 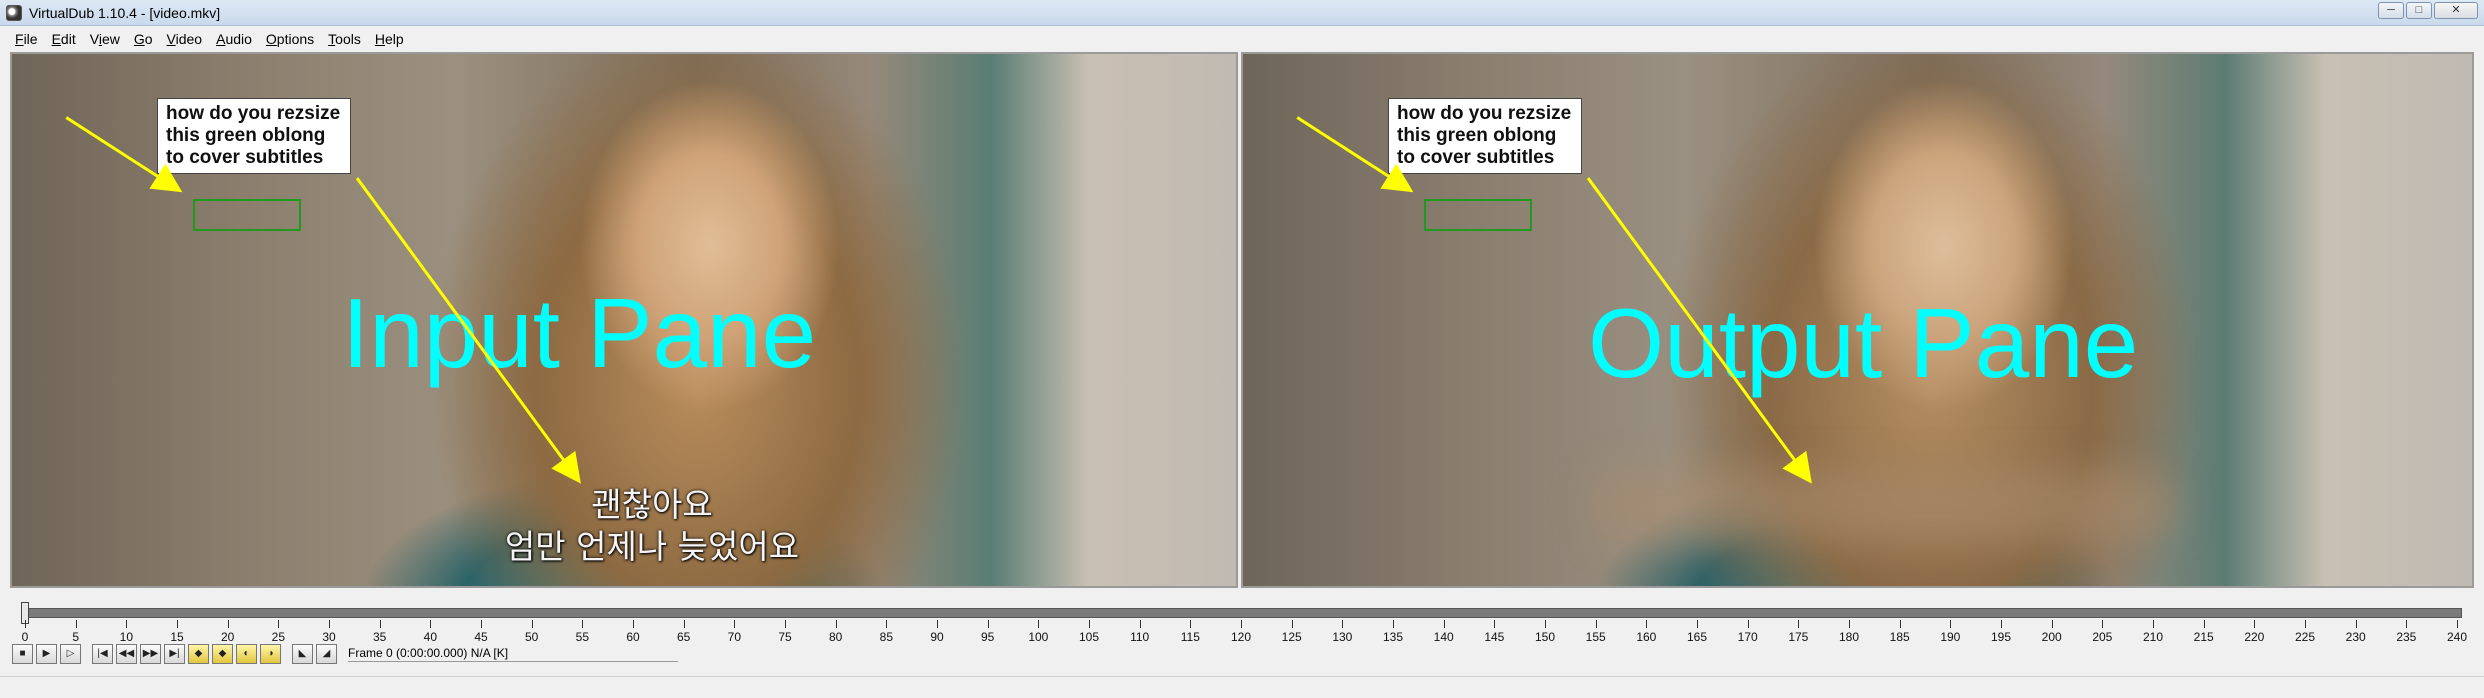 What do you see at coordinates (198, 654) in the screenshot?
I see `prev-keyframe-icon: ◆` at bounding box center [198, 654].